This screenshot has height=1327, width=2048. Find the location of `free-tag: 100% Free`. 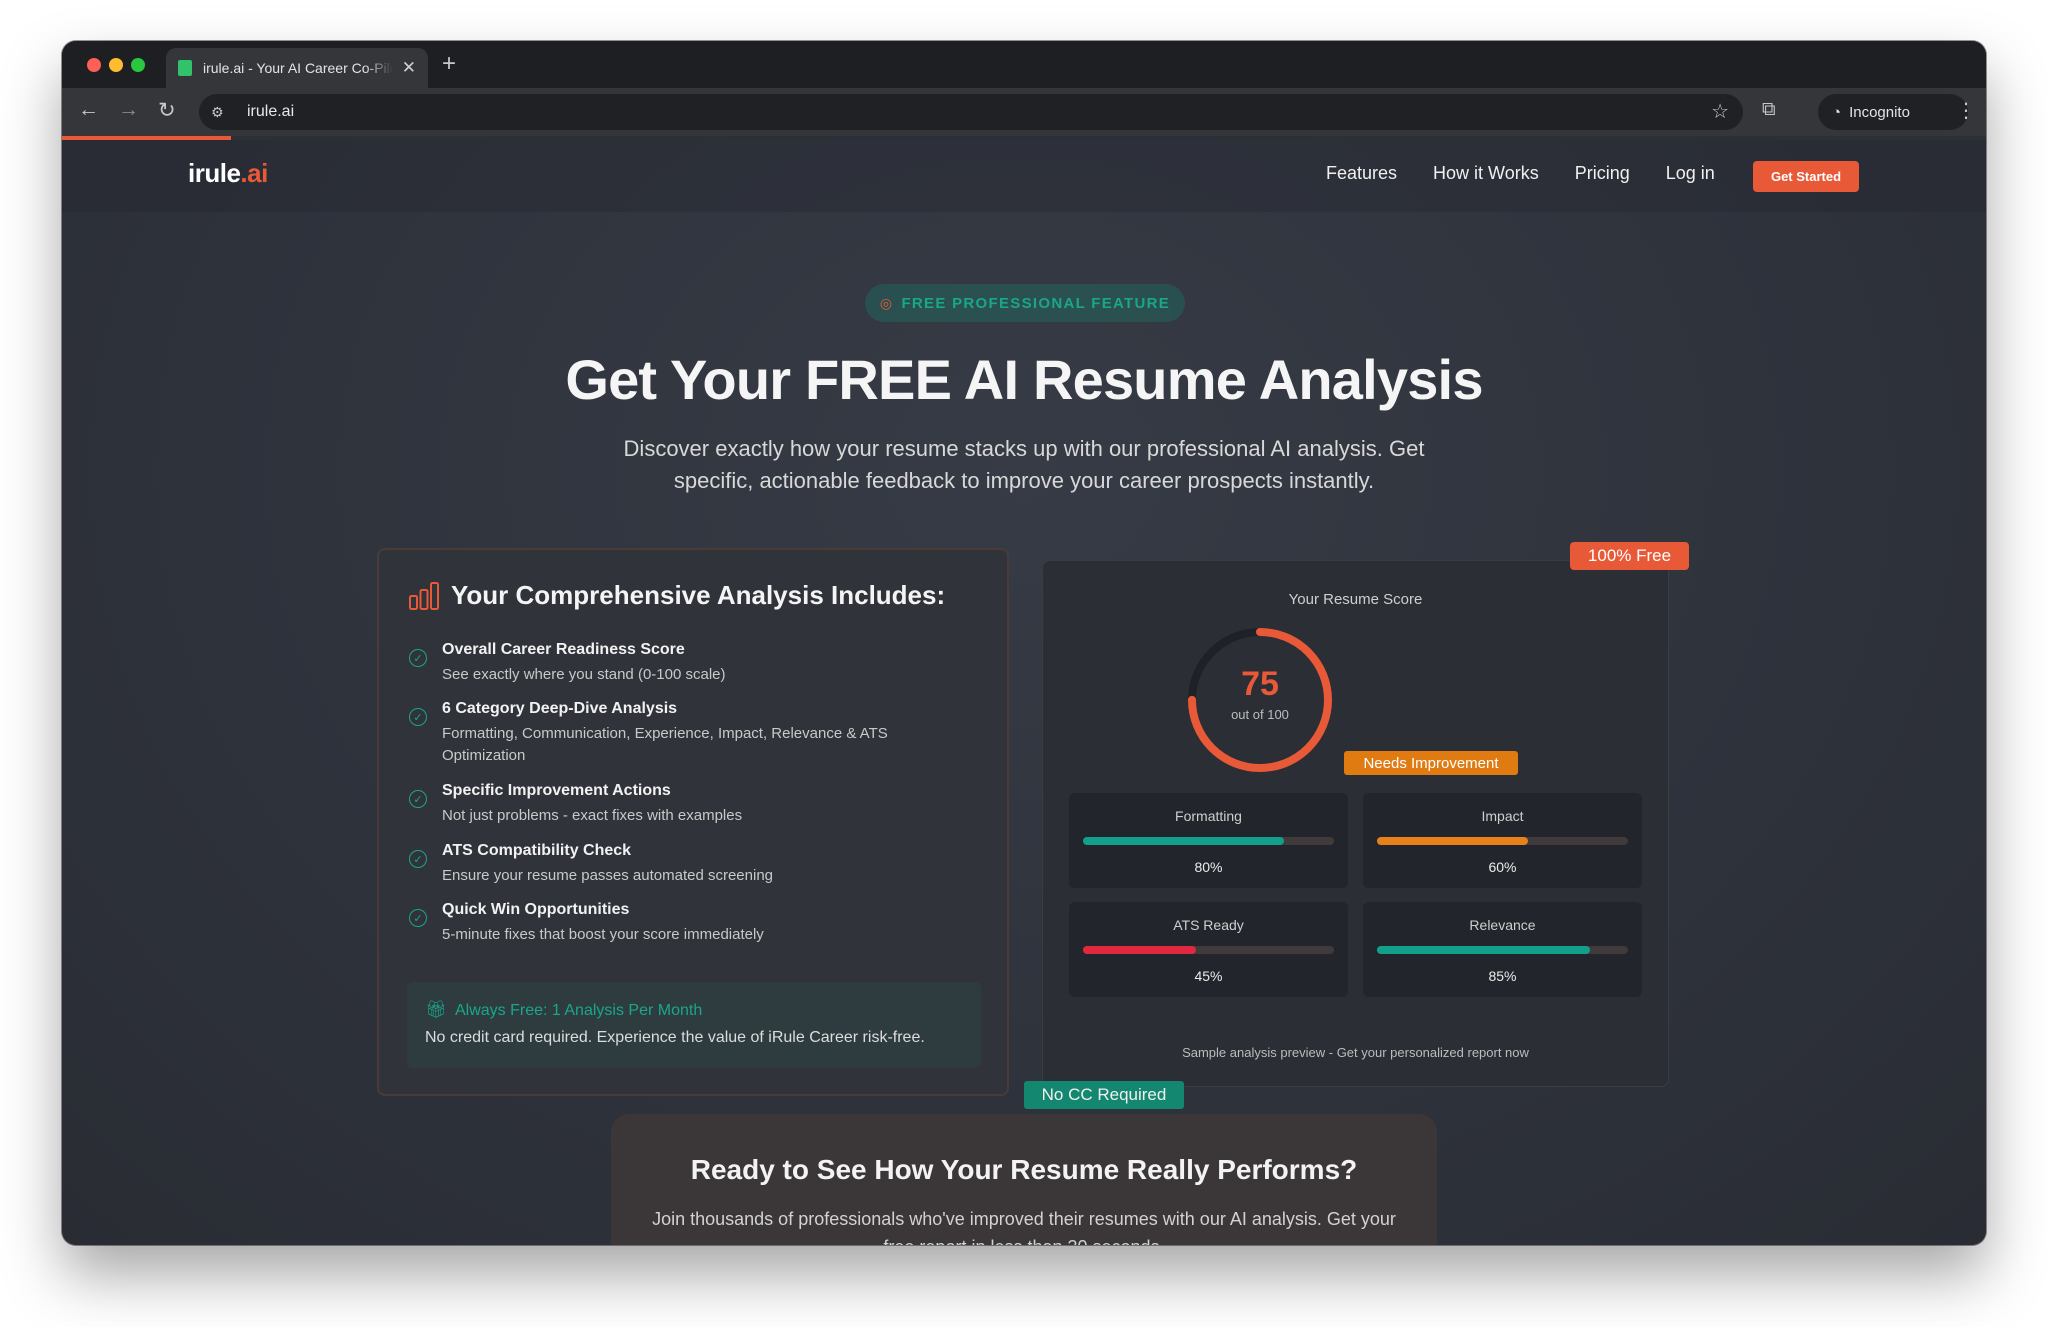

free-tag: 100% Free is located at coordinates (1629, 556).